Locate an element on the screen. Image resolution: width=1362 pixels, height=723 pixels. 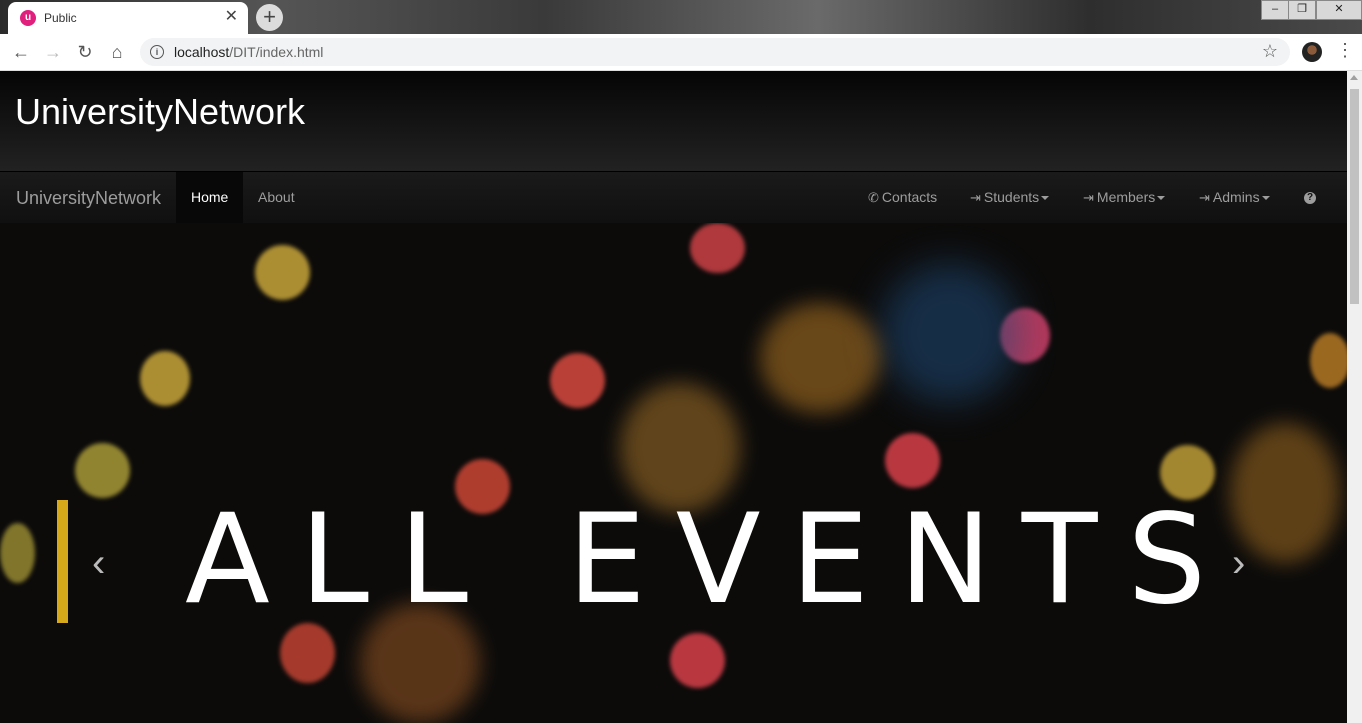
phone-icon: ✆ is located at coordinates (873, 197).